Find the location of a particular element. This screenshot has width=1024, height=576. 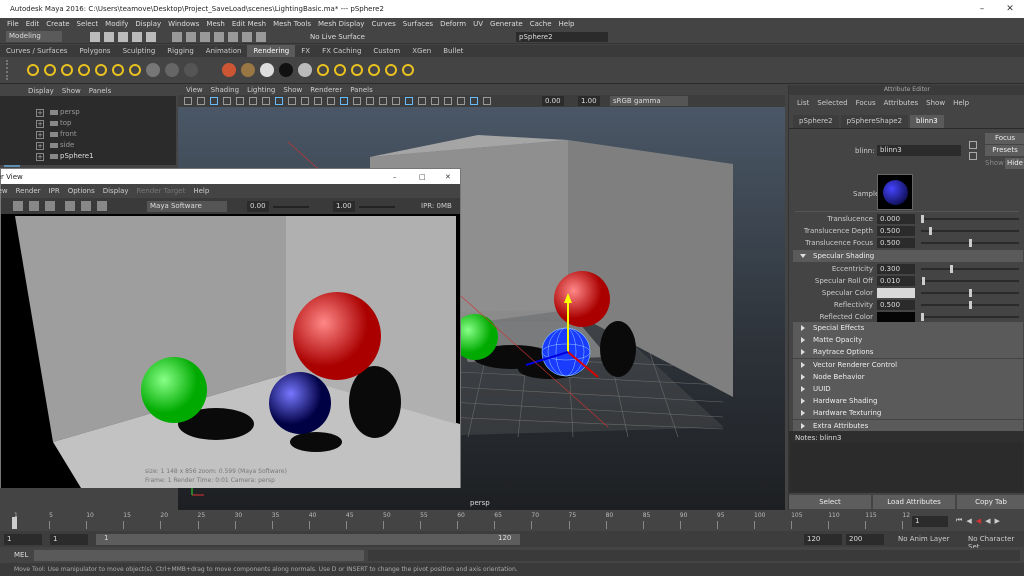

output-connection-icon is located at coordinates (973, 156).